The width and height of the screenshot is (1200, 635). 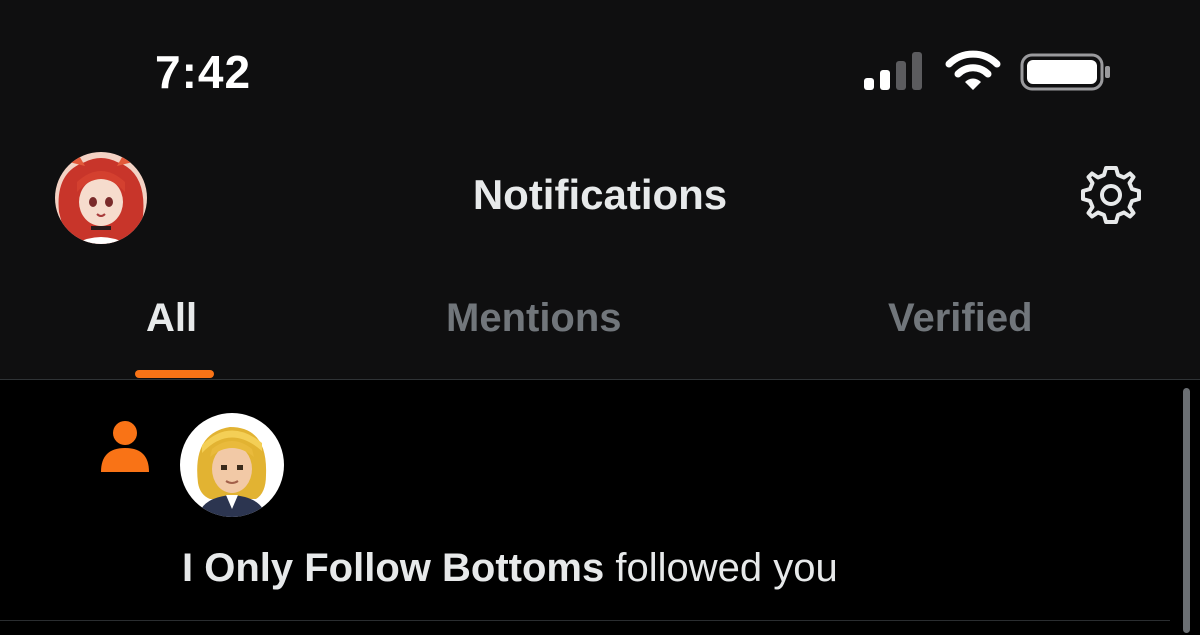 I want to click on status-time: 7:42, so click(x=203, y=72).